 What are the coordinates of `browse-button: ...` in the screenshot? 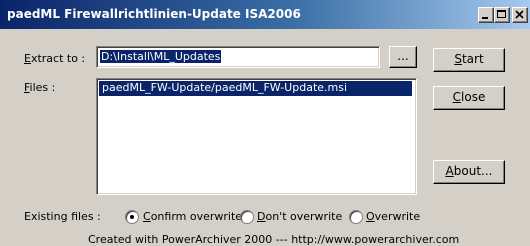 It's located at (403, 57).